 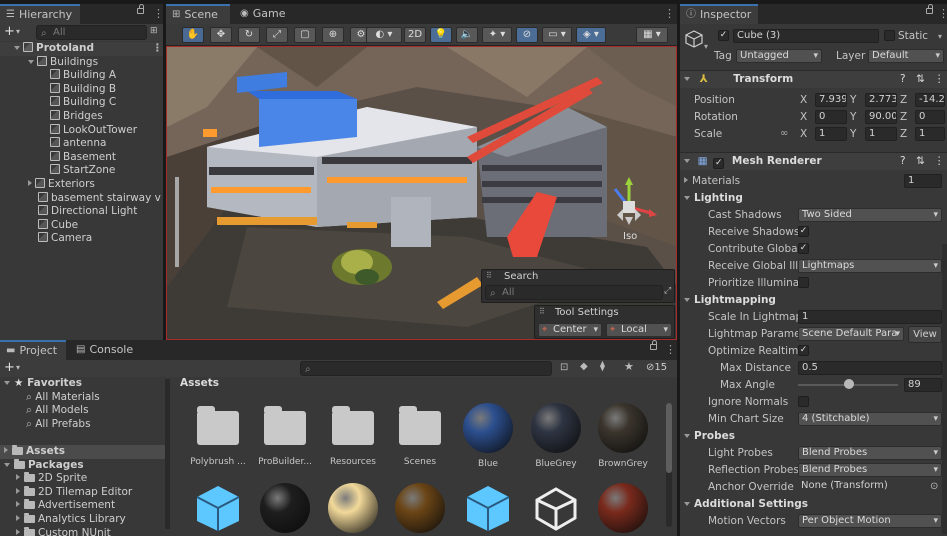 I want to click on tab-scene: ⊞ Scene, so click(x=198, y=14).